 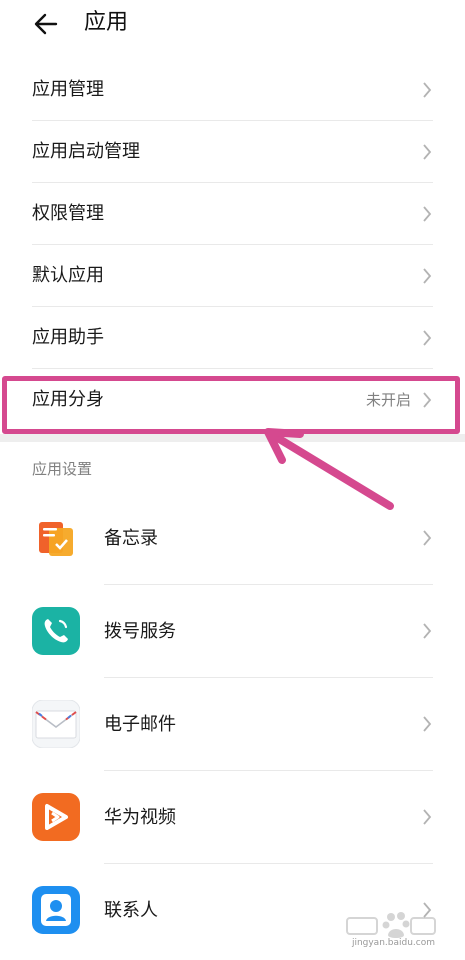 What do you see at coordinates (46, 24) in the screenshot?
I see `back-arrow-icon` at bounding box center [46, 24].